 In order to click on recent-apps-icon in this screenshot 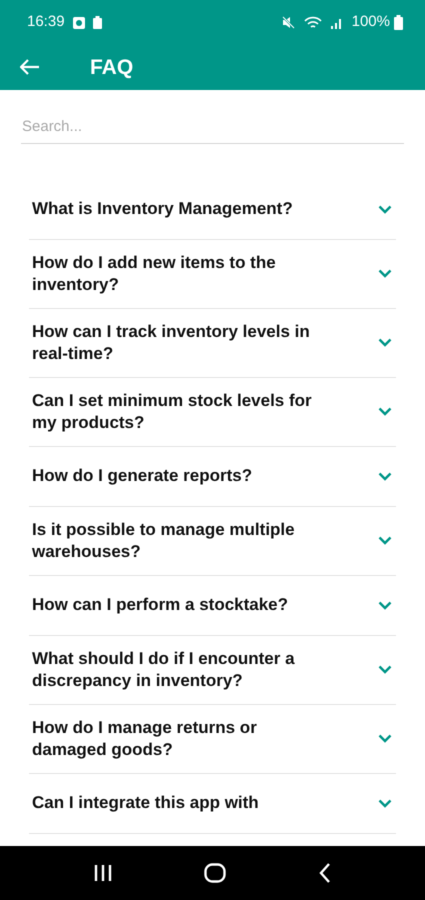, I will do `click(103, 873)`.